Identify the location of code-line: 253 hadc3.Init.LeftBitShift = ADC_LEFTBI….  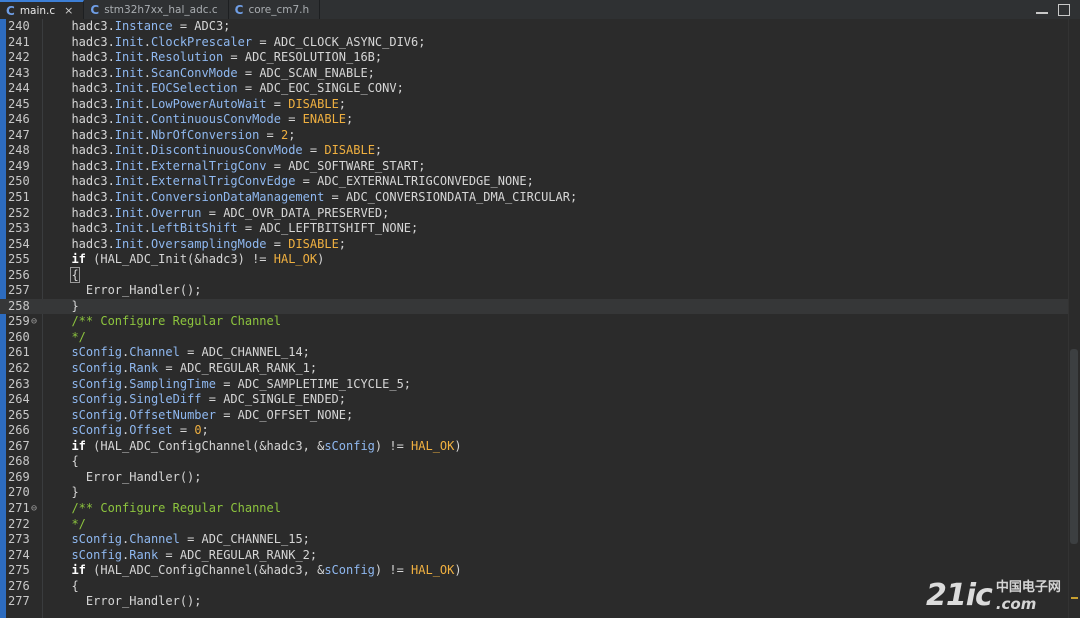
(534, 229).